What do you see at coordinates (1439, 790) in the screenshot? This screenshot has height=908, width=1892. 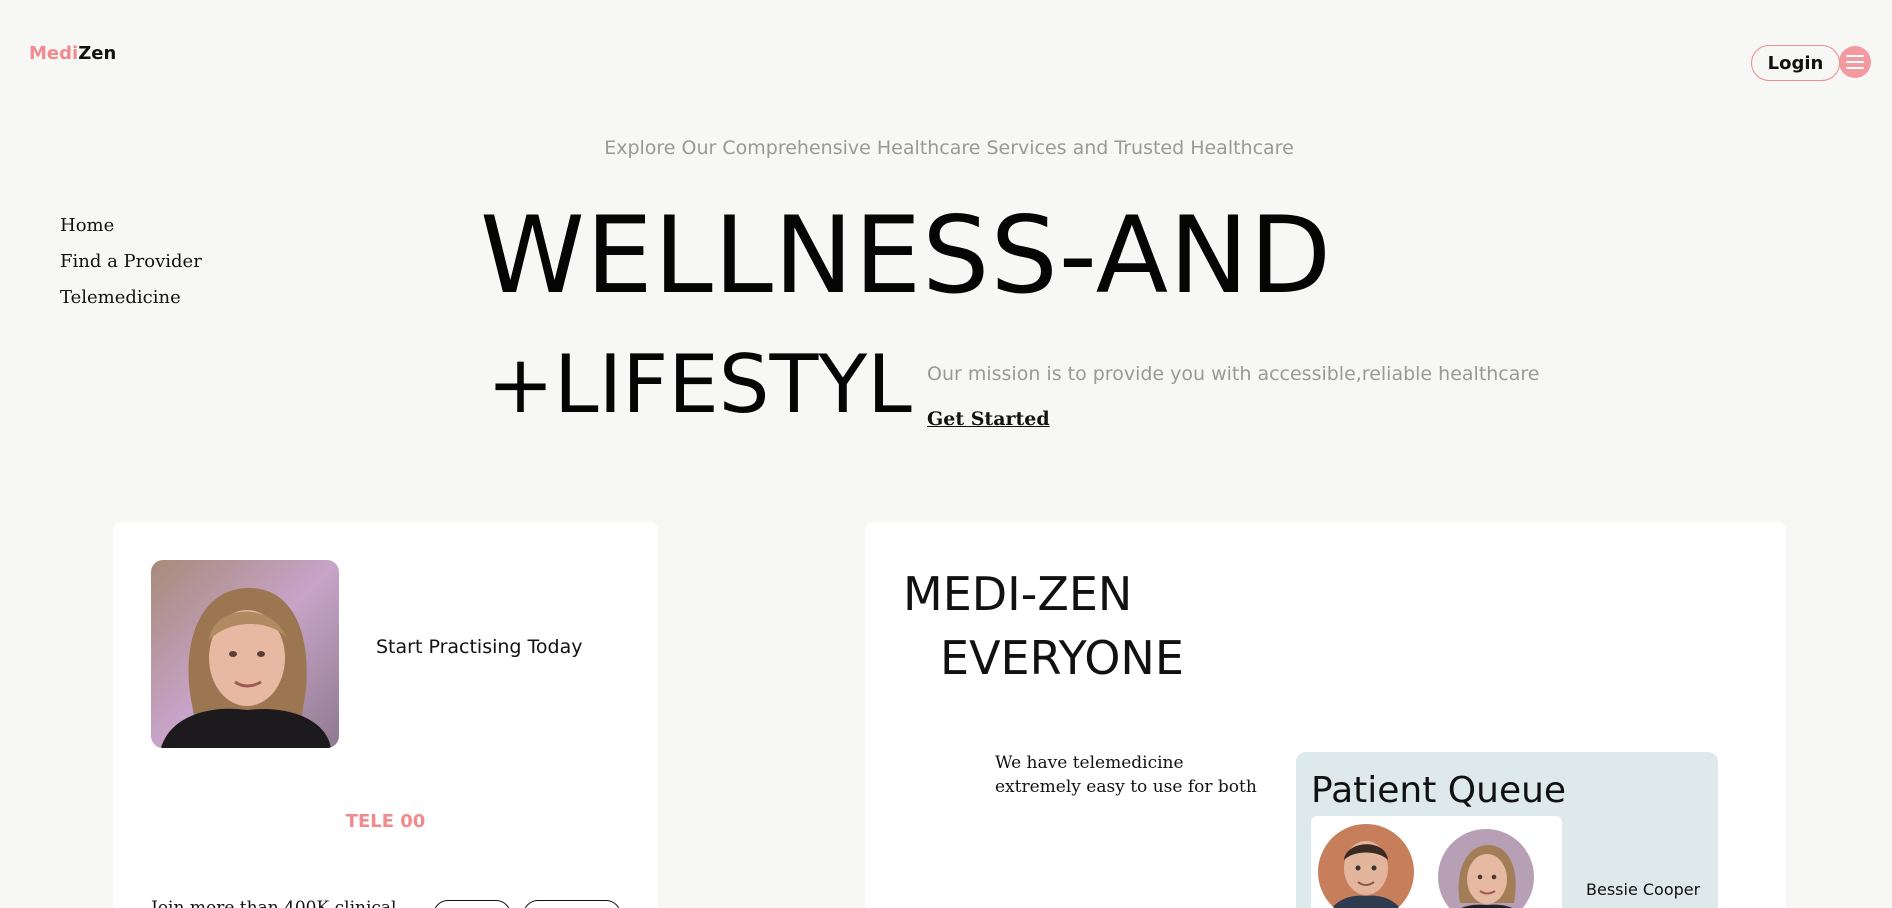 I see `patient-queue-title: Patient Queue` at bounding box center [1439, 790].